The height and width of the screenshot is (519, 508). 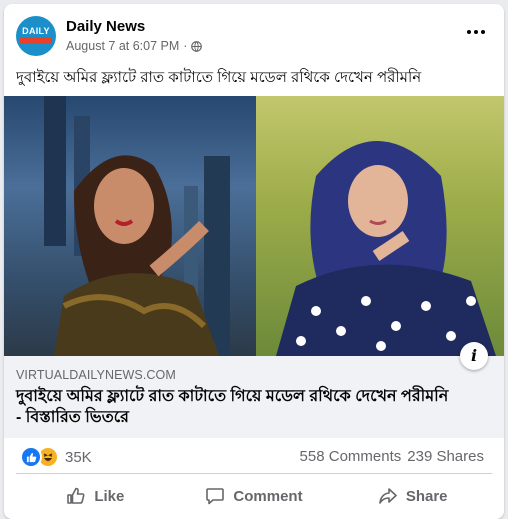 I want to click on comment-bubble-icon, so click(x=215, y=496).